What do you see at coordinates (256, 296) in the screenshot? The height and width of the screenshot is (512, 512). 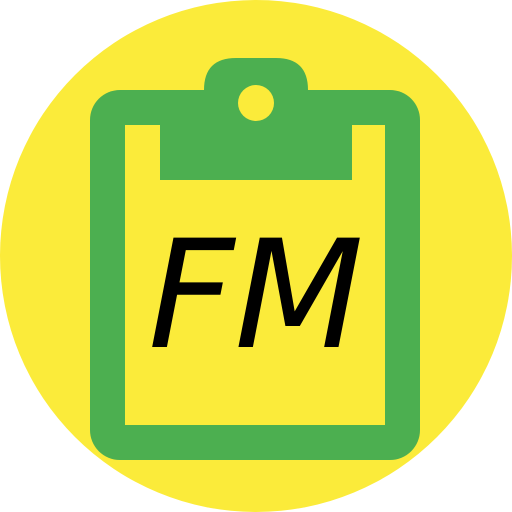 I see `app-icon-label: FM` at bounding box center [256, 296].